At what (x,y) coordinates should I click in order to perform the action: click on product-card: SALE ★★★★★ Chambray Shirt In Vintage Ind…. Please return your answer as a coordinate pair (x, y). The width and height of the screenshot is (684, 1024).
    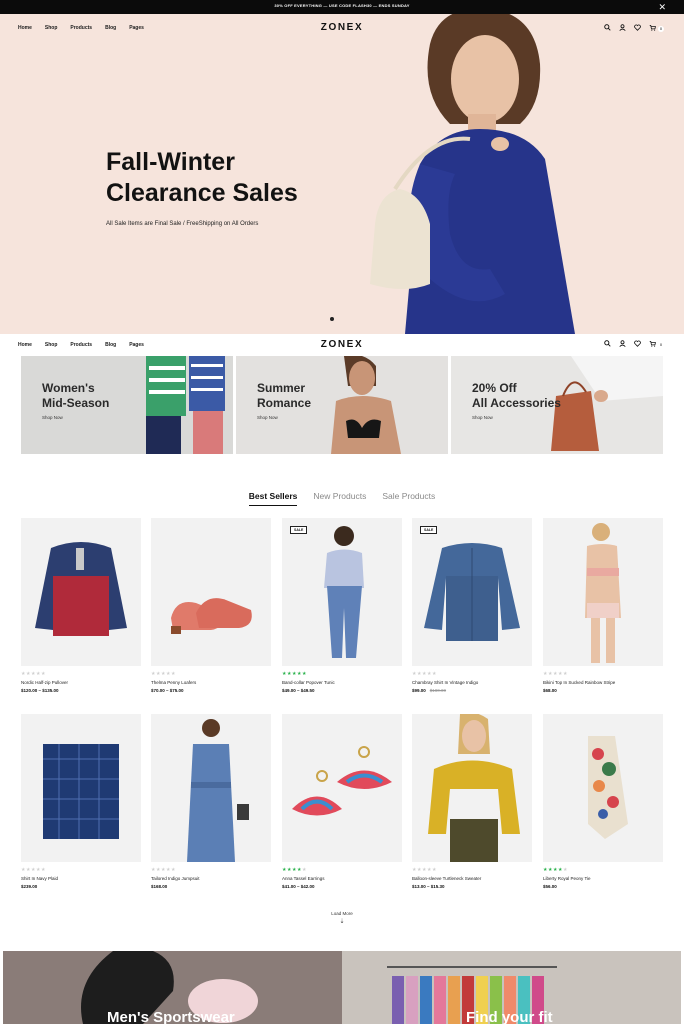
    Looking at the image, I should click on (472, 606).